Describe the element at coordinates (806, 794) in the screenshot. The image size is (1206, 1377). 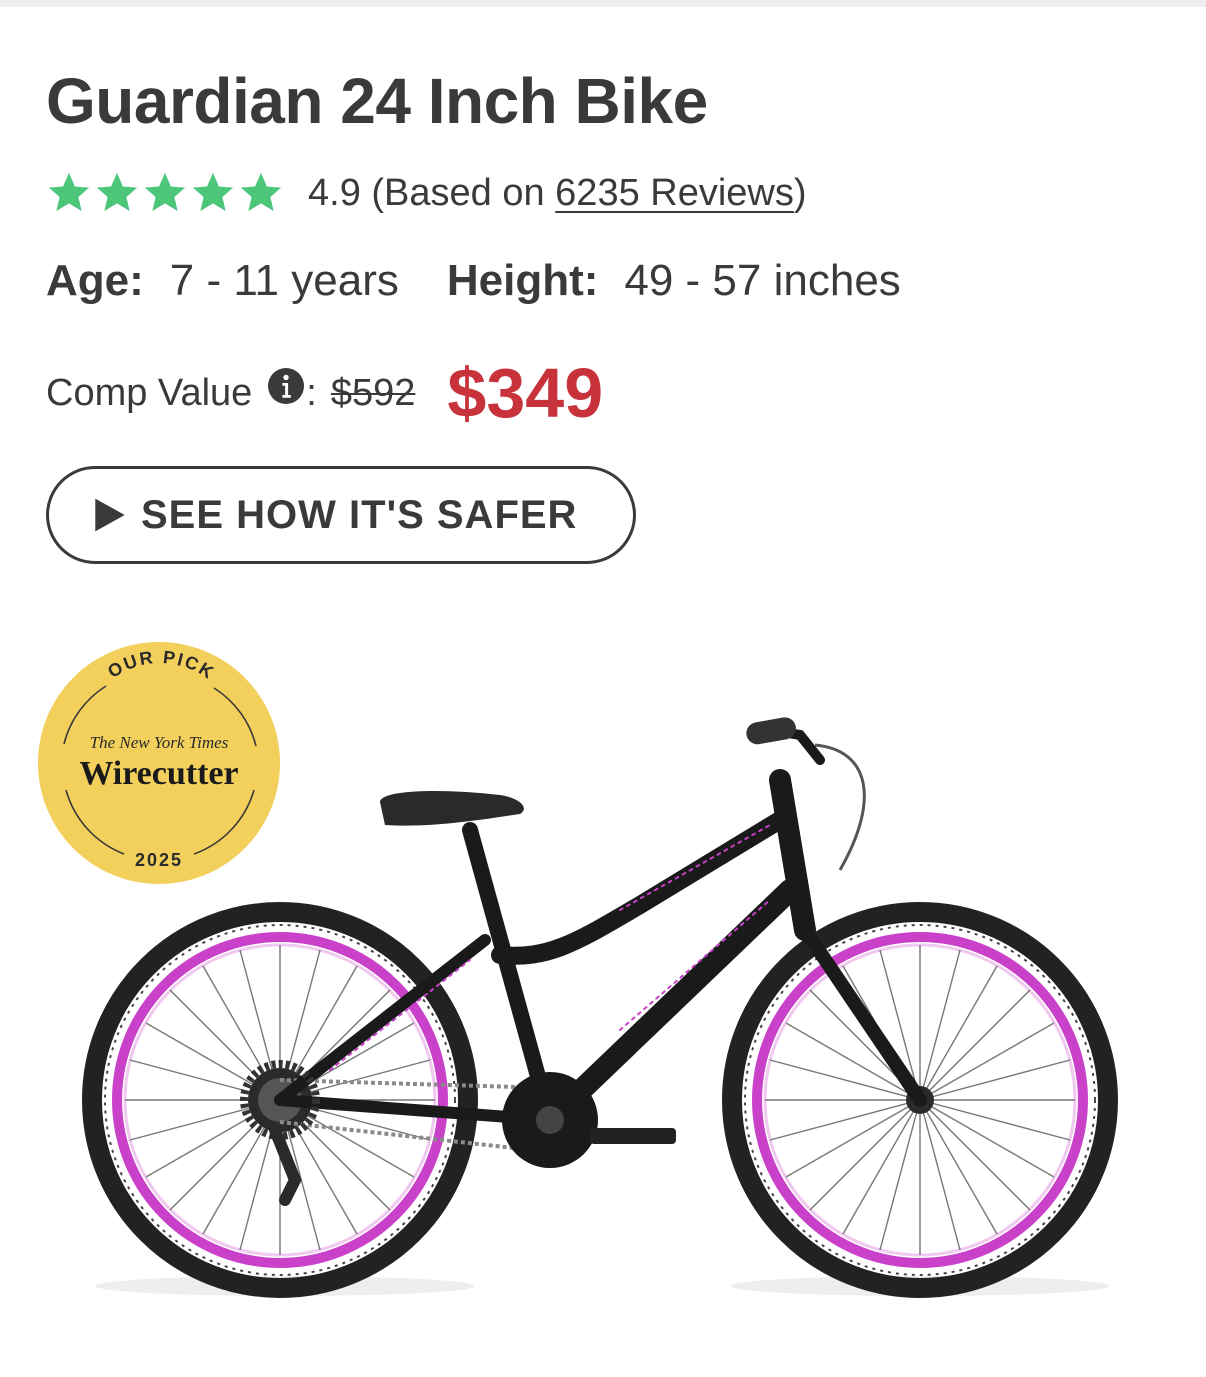
I see `bike-handlebar` at that location.